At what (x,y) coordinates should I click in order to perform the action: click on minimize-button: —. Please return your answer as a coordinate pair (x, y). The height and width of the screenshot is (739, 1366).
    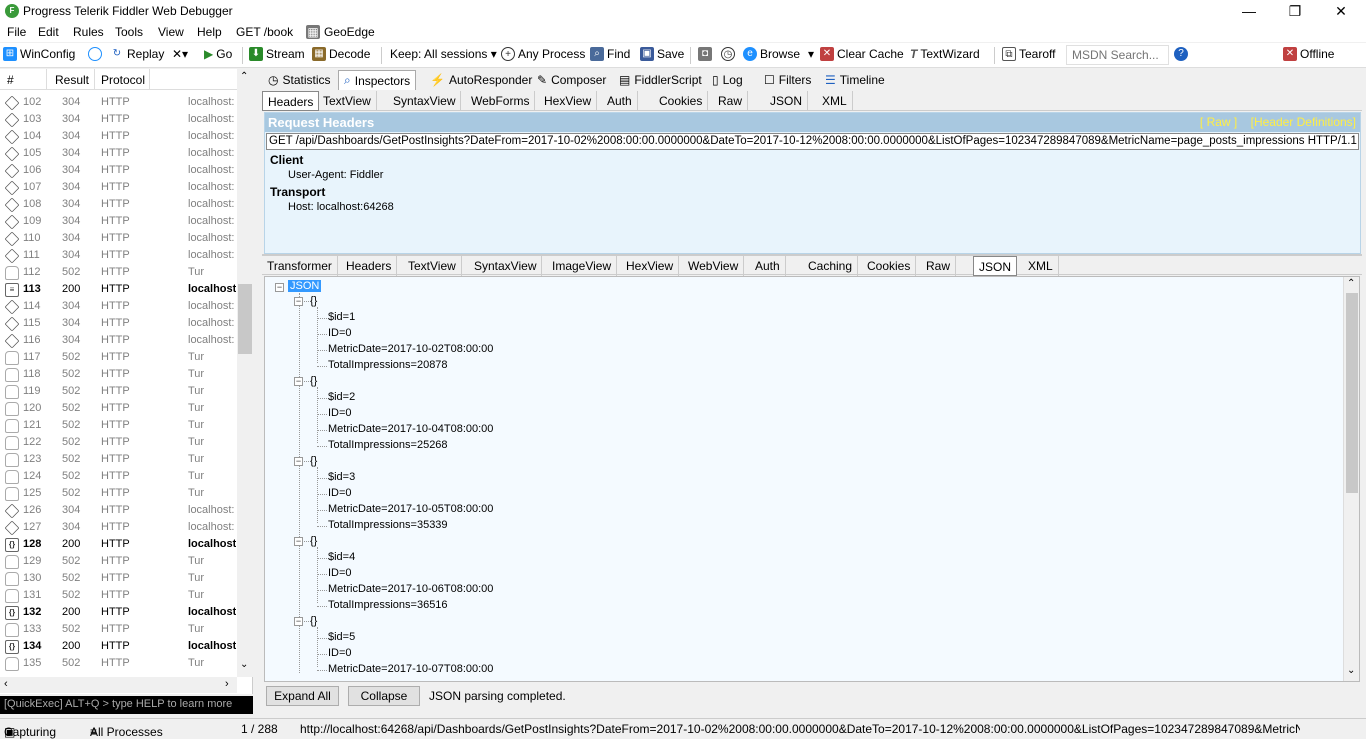
    Looking at the image, I should click on (1249, 11).